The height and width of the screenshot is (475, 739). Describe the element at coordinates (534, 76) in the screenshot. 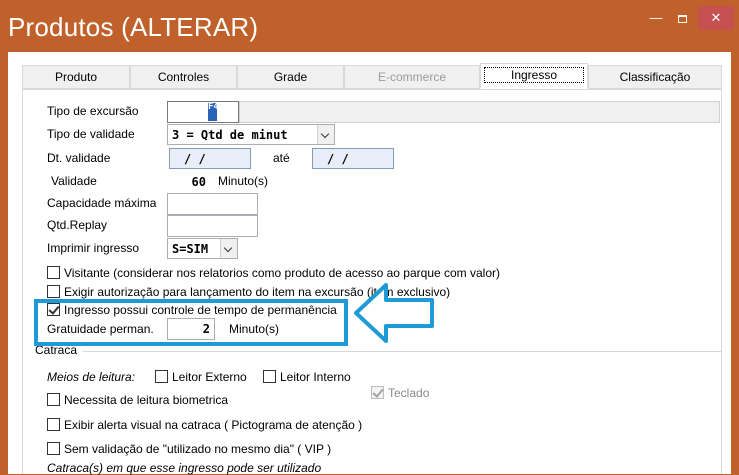

I see `tab-ingresso: Ingresso` at that location.